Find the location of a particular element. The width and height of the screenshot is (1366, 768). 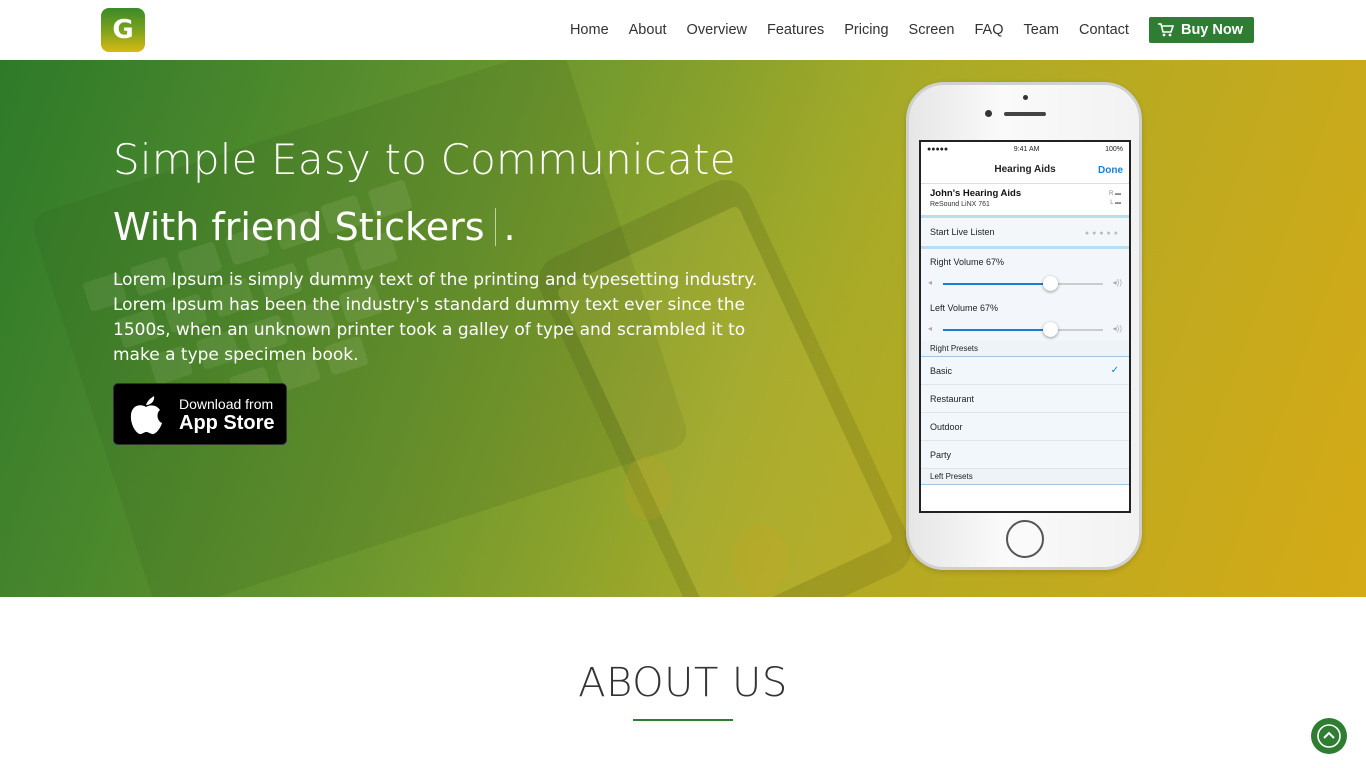

hero-subtitle: With friend Stickers. is located at coordinates (314, 227).